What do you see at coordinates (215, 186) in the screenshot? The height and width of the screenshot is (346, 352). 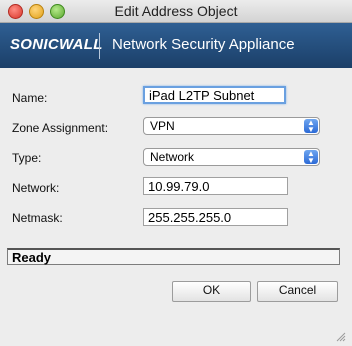 I see `network-field: 10.99.79.0` at bounding box center [215, 186].